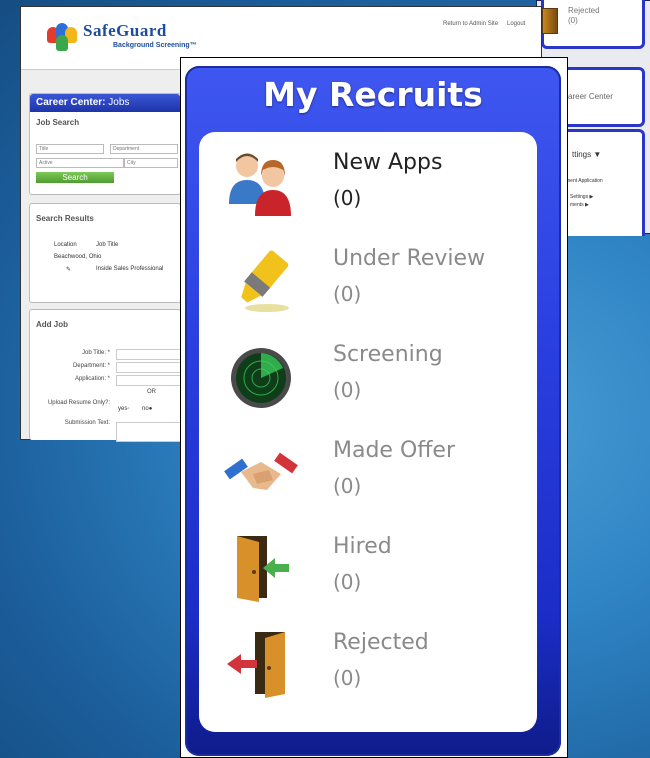 The height and width of the screenshot is (758, 650). Describe the element at coordinates (590, 96) in the screenshot. I see `bg-career-center-label: areer Center` at that location.